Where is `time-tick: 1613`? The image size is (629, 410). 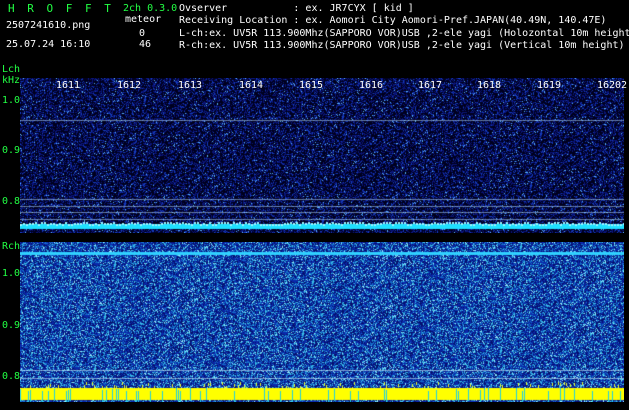
time-tick: 1613 is located at coordinates (190, 85).